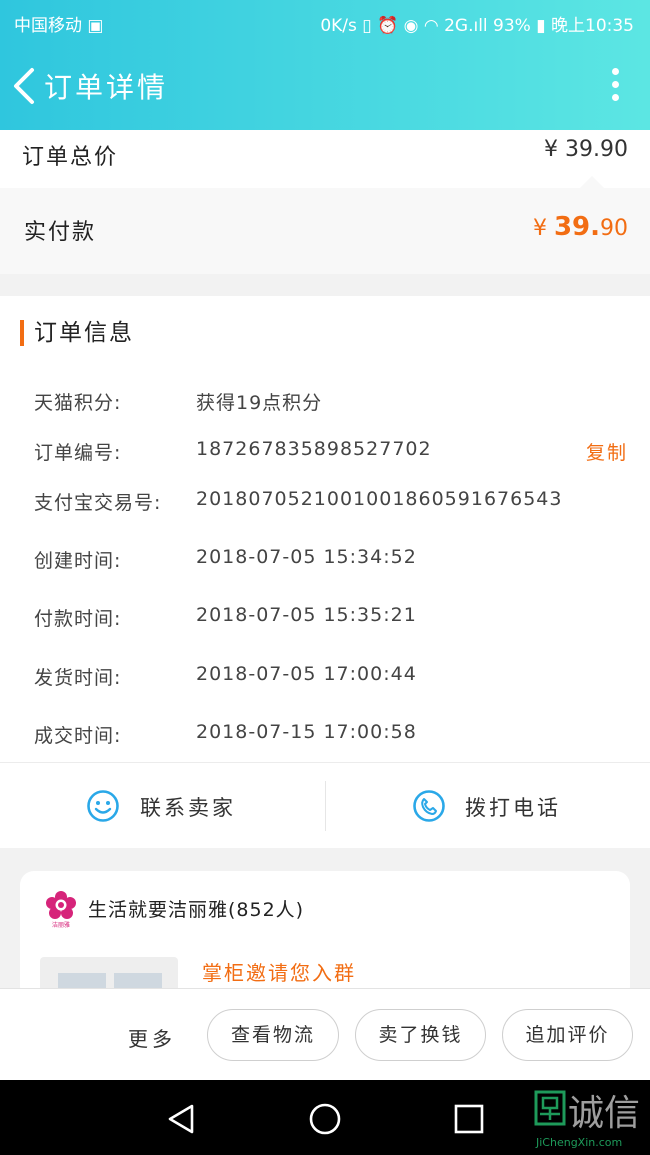 This screenshot has width=650, height=1155. Describe the element at coordinates (379, 499) in the screenshot. I see `info-value: 2018070521001001860591676543` at that location.